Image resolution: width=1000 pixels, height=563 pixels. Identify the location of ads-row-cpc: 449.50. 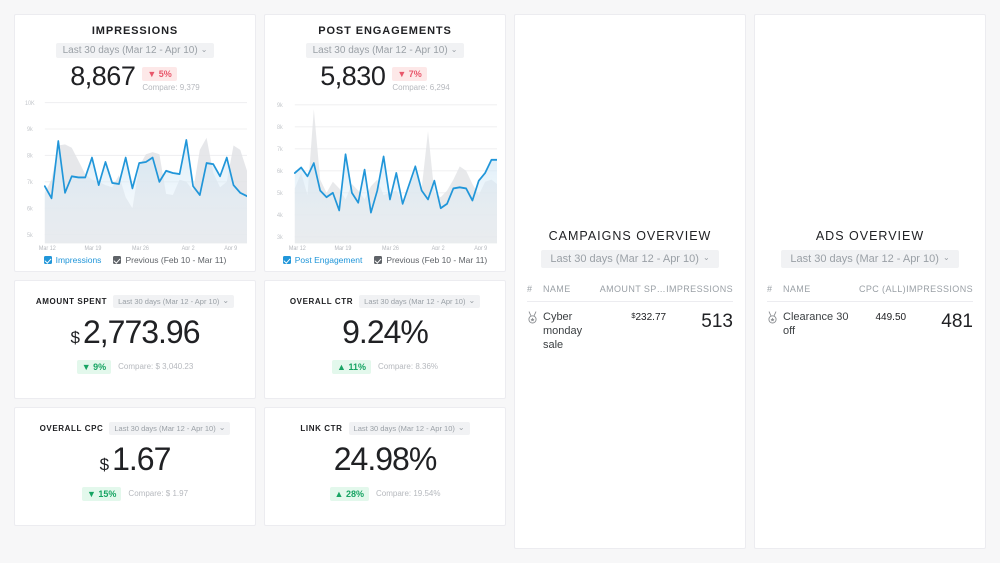
(882, 320).